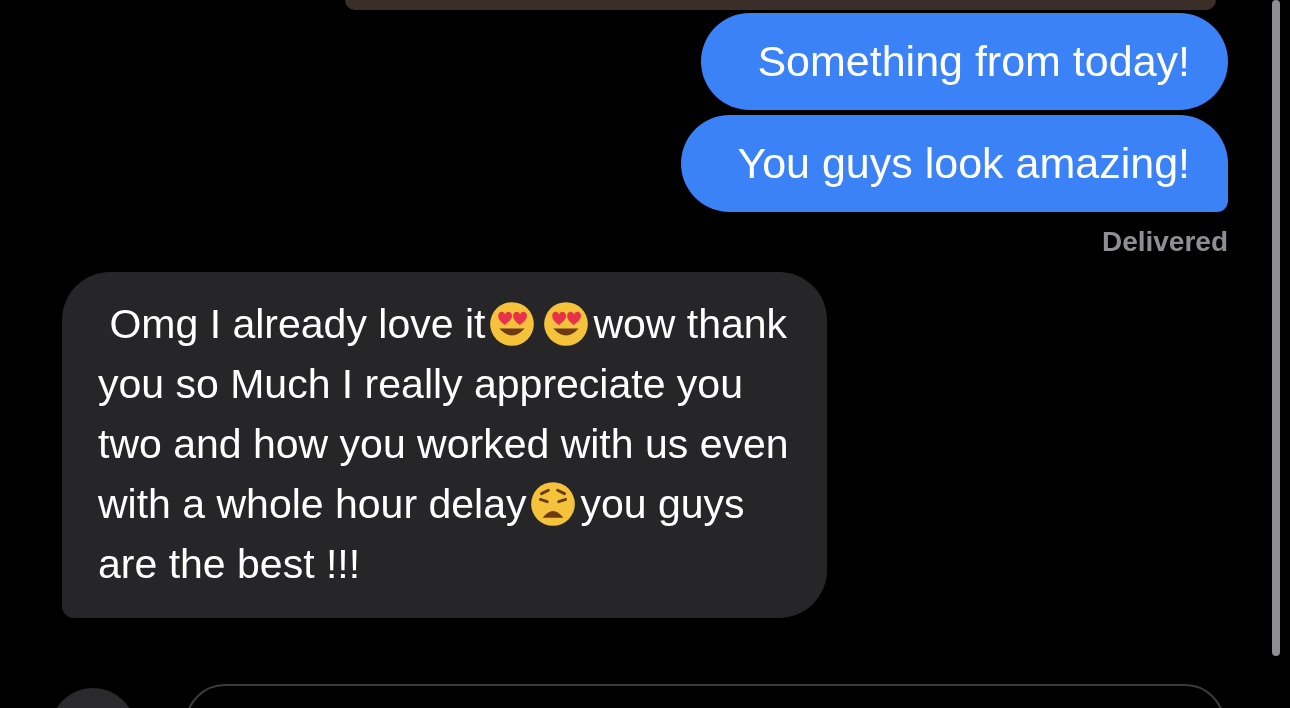 The image size is (1290, 708). Describe the element at coordinates (229, 564) in the screenshot. I see `message-text: are the best !!!` at that location.